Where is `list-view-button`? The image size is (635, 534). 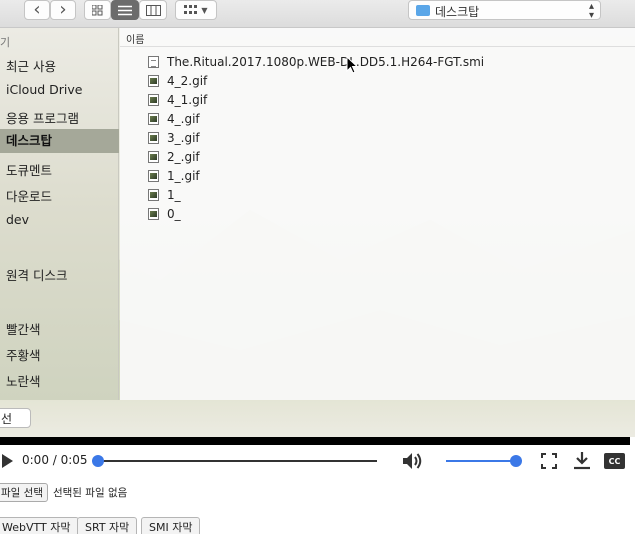 list-view-button is located at coordinates (125, 10).